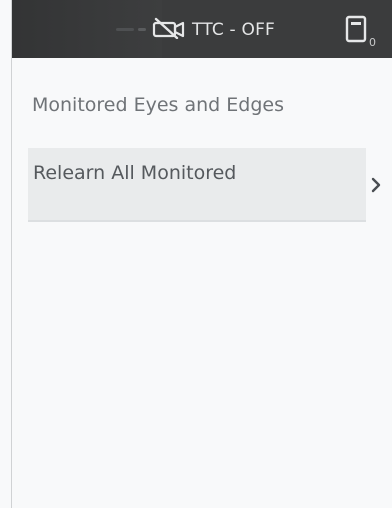 The width and height of the screenshot is (392, 508). Describe the element at coordinates (168, 28) in the screenshot. I see `camera-off-icon` at that location.